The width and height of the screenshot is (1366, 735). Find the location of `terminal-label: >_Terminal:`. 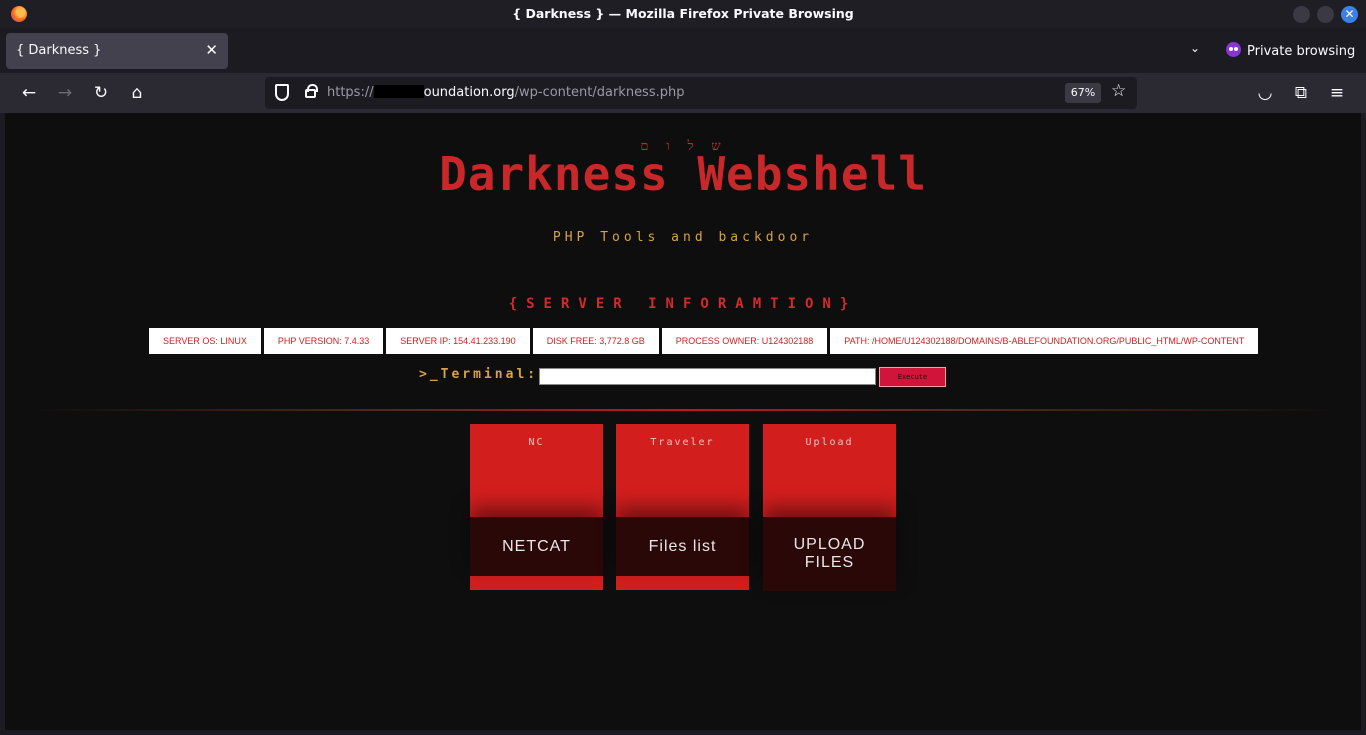

terminal-label: >_Terminal: is located at coordinates (479, 374).